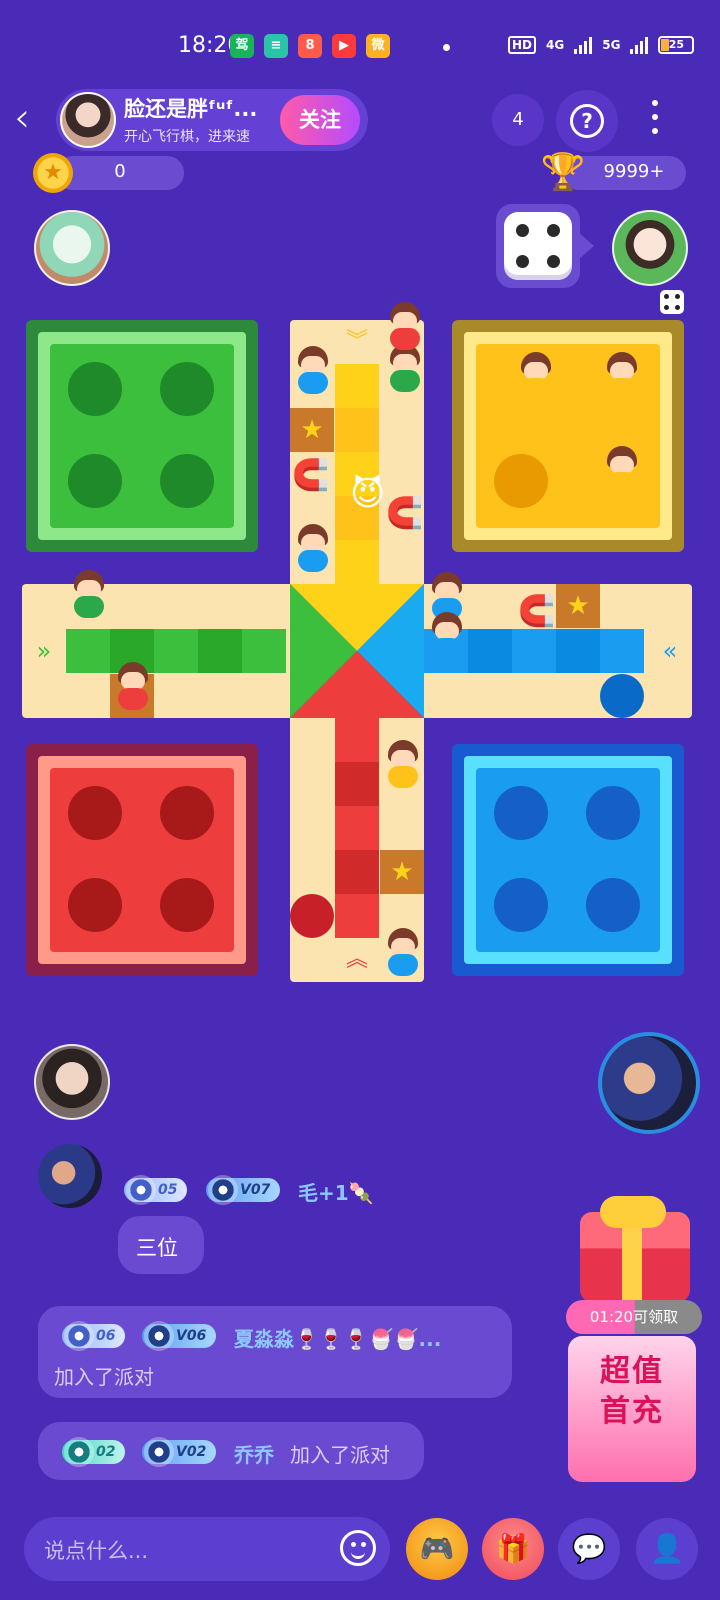 Image resolution: width=720 pixels, height=1600 pixels. Describe the element at coordinates (156, 651) in the screenshot. I see `left-track: »` at that location.